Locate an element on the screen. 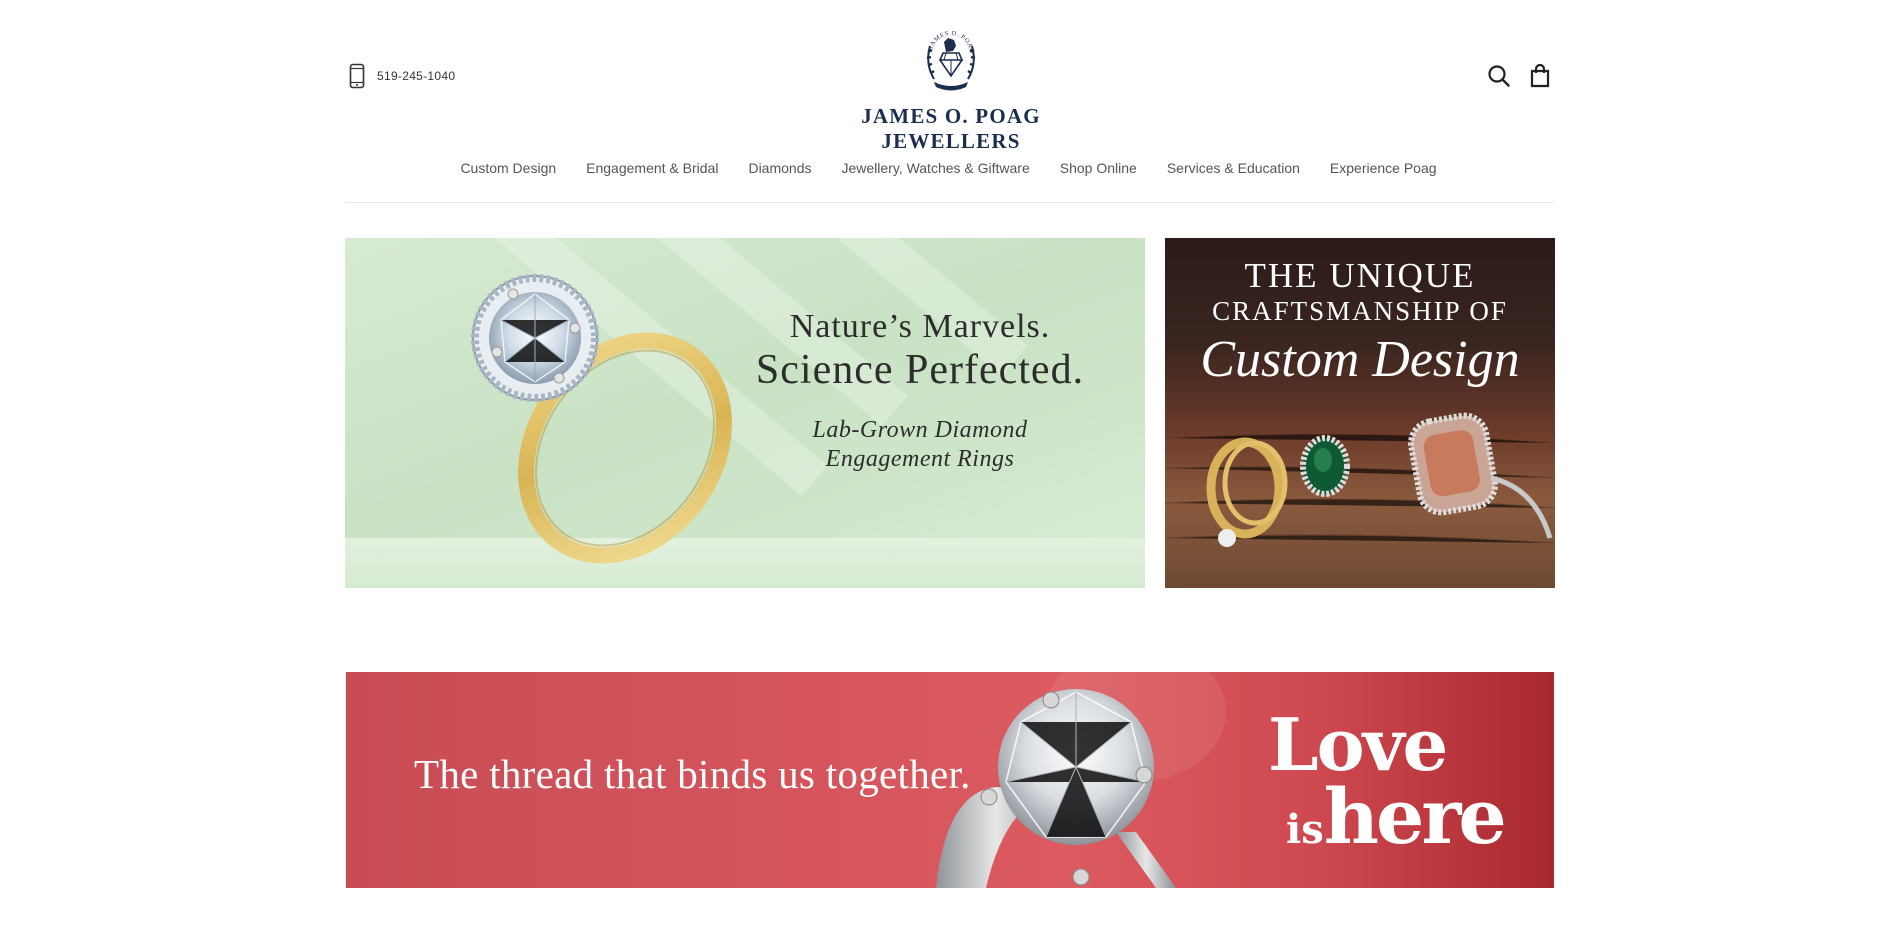 This screenshot has width=1900, height=942. banner-headline-2: Science Perfected. is located at coordinates (920, 370).